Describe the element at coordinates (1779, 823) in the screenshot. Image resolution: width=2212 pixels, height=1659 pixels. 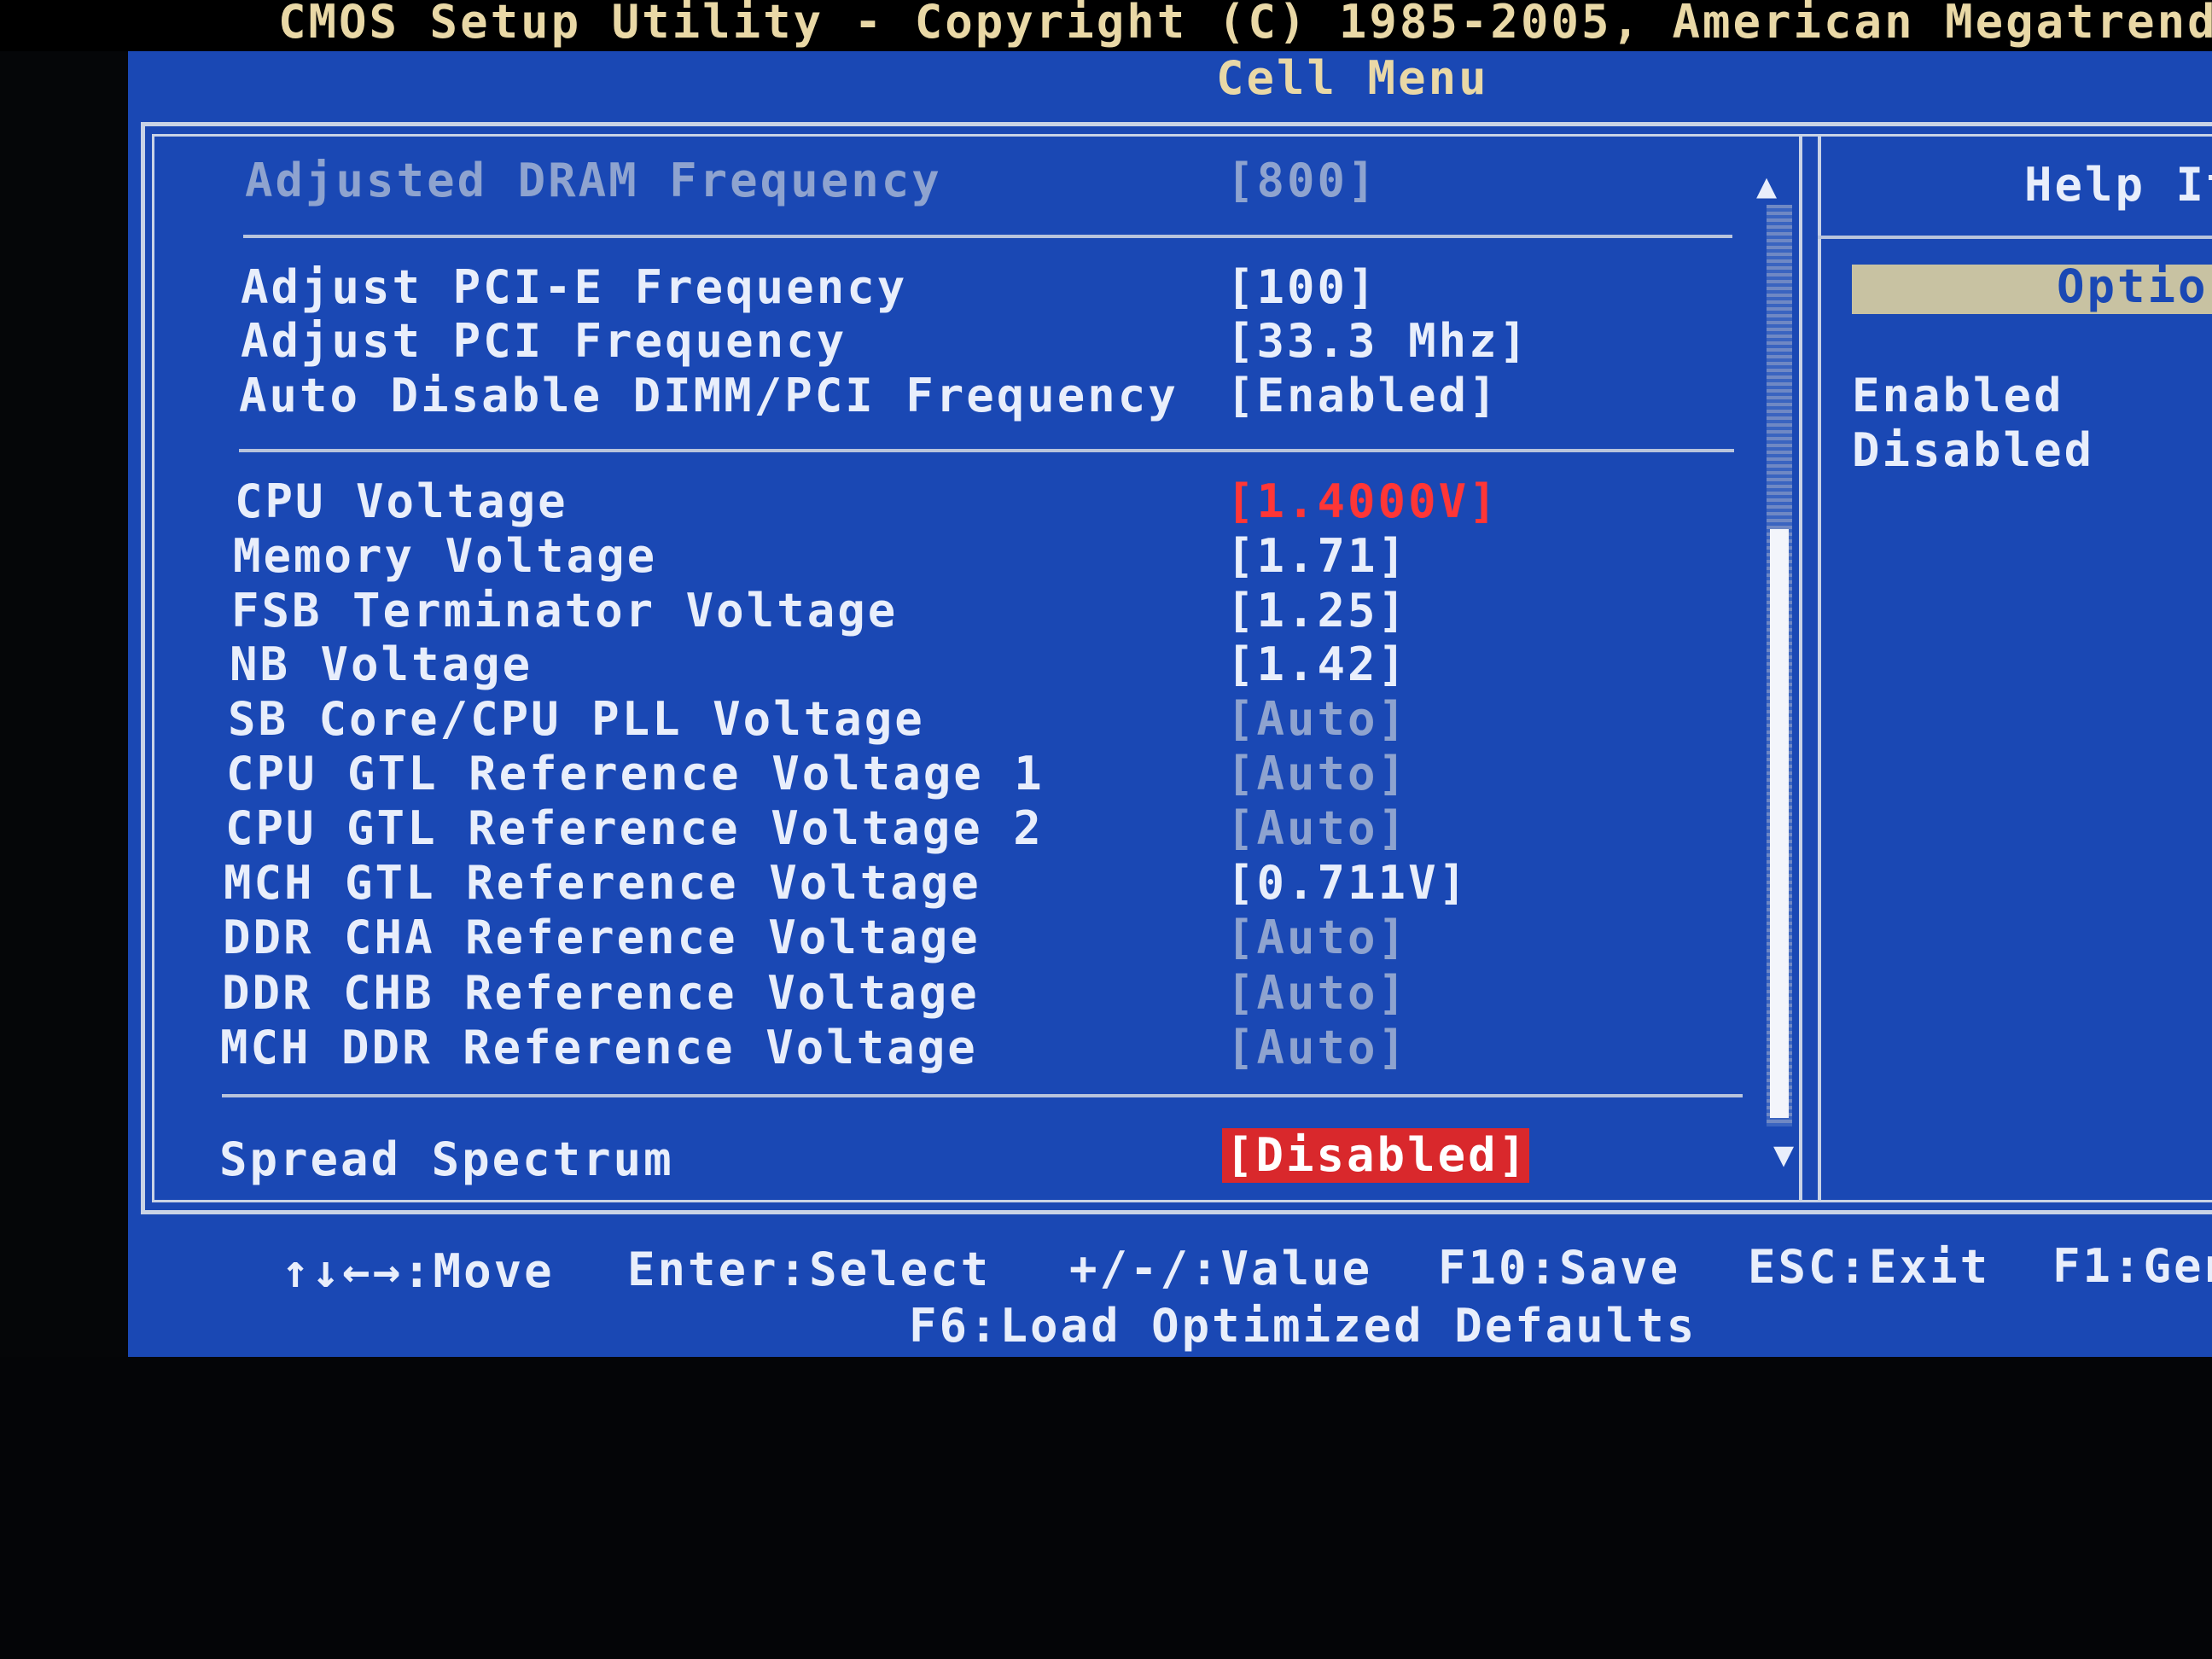
I see `scrollbar-thumb` at that location.